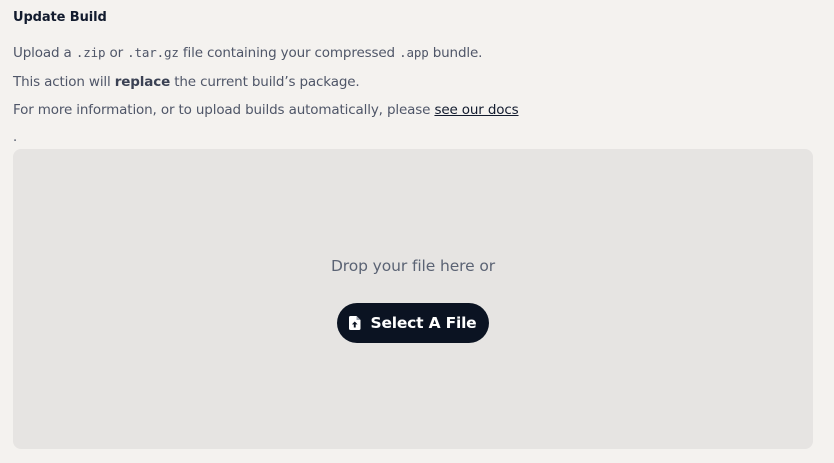 The height and width of the screenshot is (463, 834). I want to click on replace-emphasis: replace, so click(142, 82).